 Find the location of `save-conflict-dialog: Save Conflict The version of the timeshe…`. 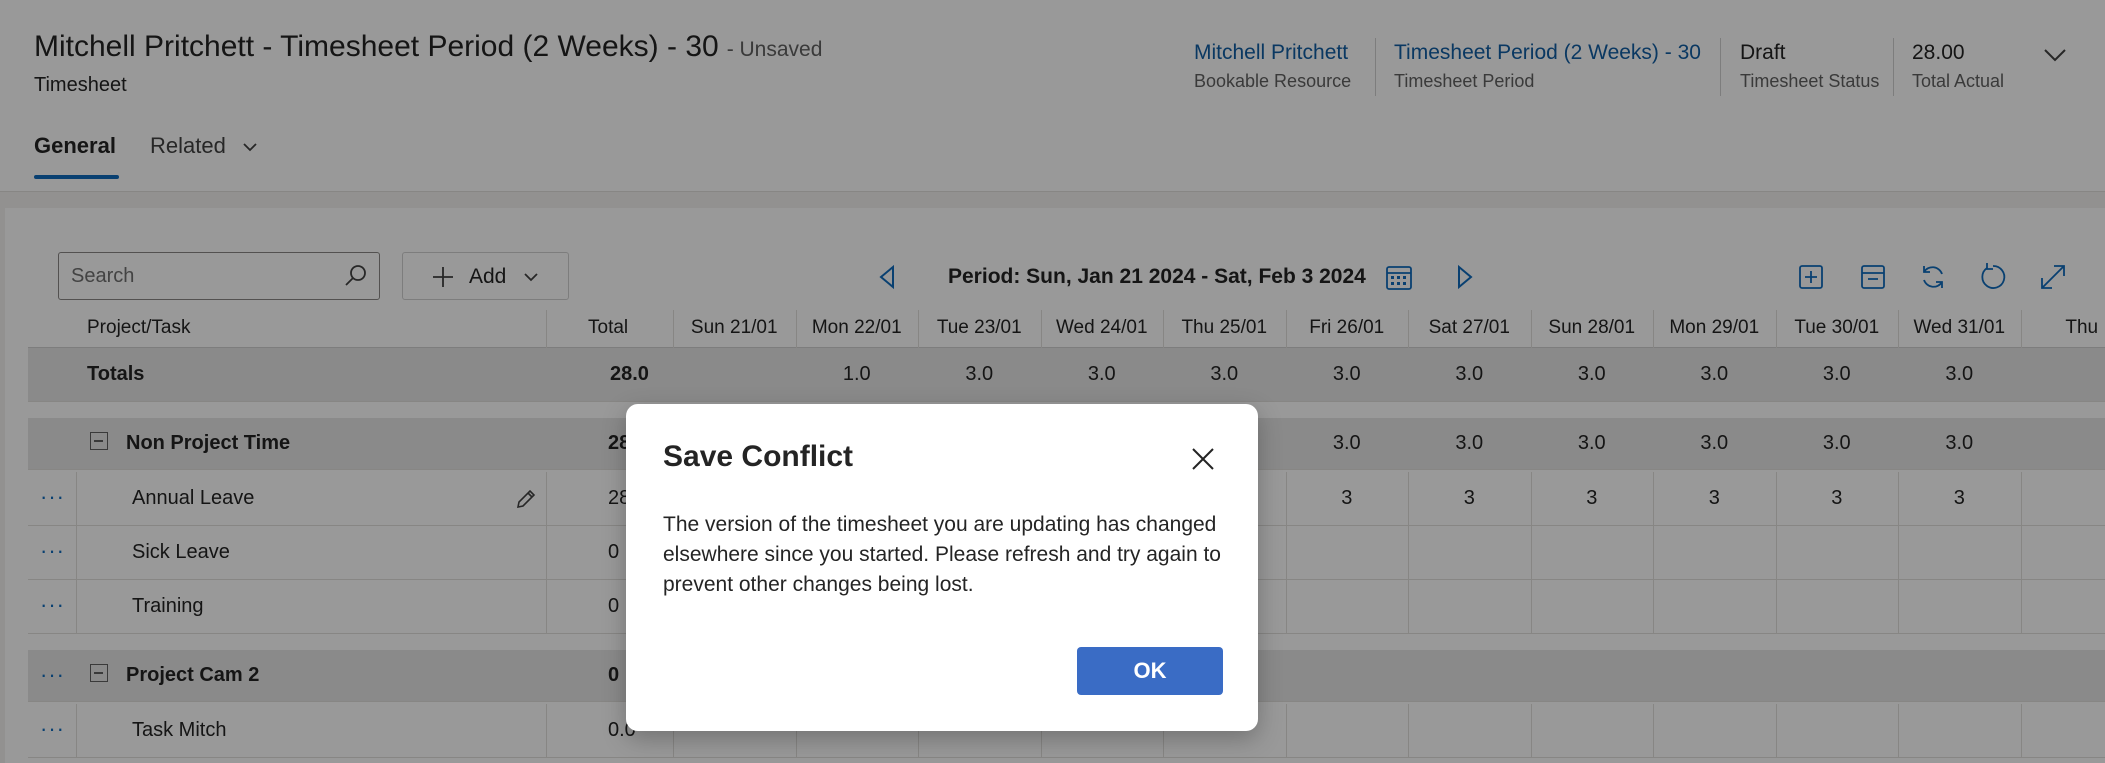

save-conflict-dialog: Save Conflict The version of the timeshe… is located at coordinates (942, 567).